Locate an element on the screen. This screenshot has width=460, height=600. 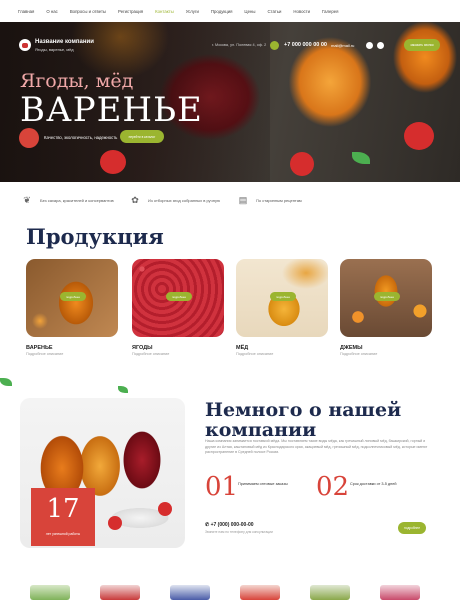
years-badge: 17 лет успешной работы is located at coordinates (63, 517).